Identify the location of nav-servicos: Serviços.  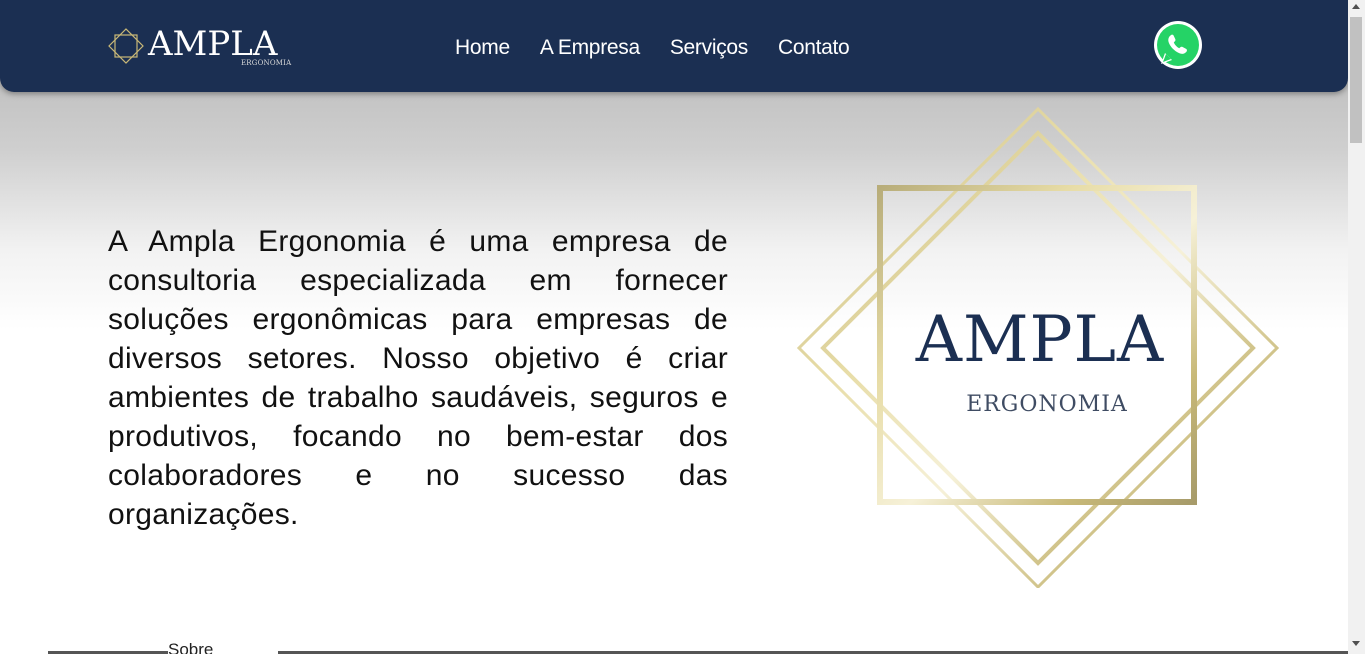
(709, 48).